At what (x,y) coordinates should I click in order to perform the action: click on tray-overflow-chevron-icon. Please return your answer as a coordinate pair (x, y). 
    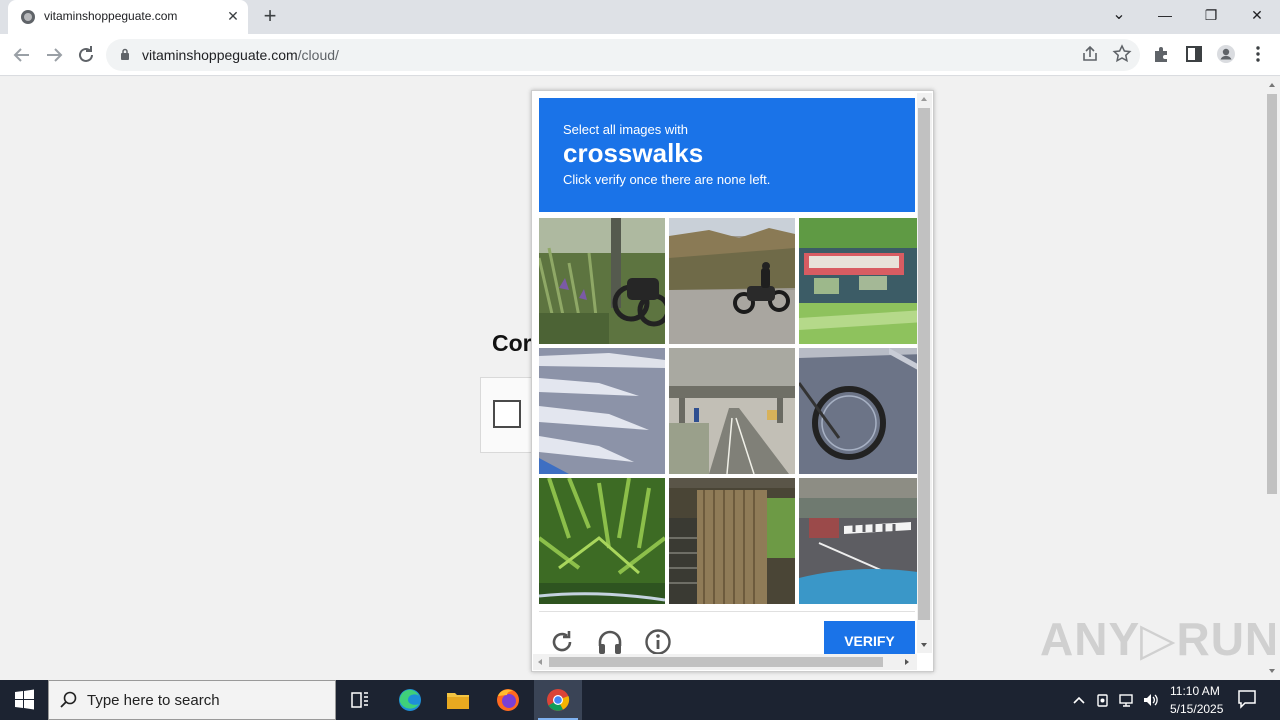
    Looking at the image, I should click on (1079, 700).